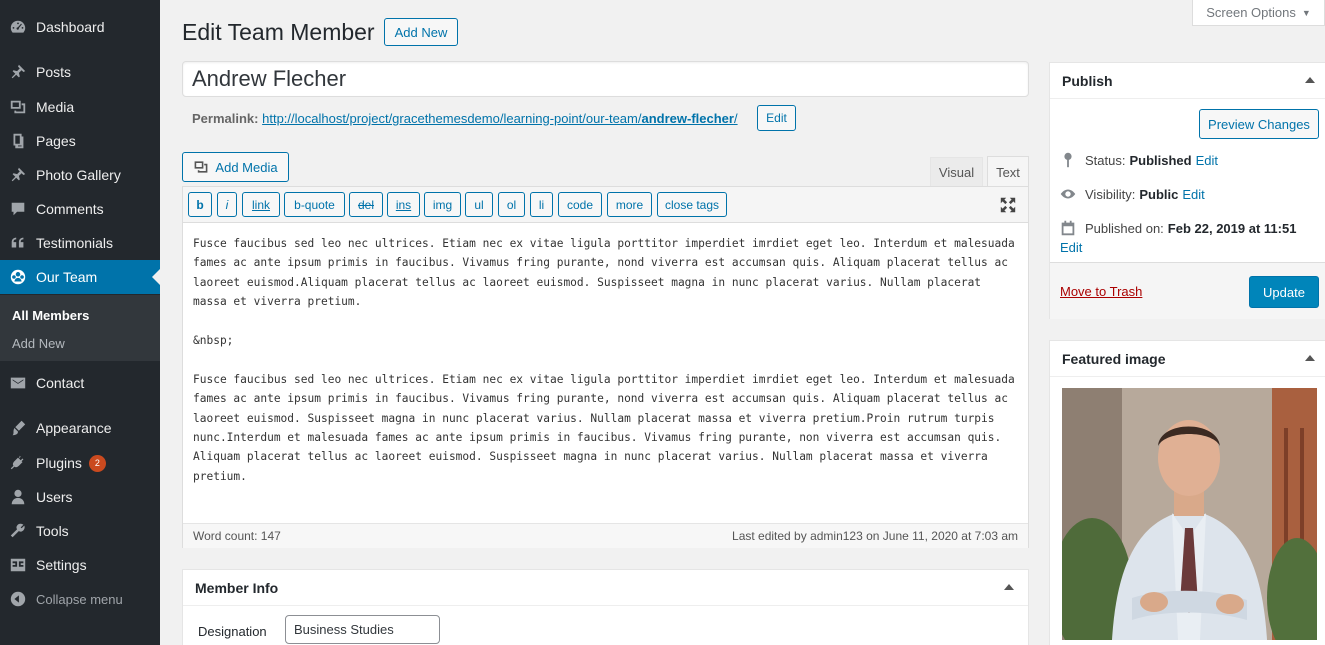  What do you see at coordinates (511, 204) in the screenshot?
I see `qt-ol-button: ol` at bounding box center [511, 204].